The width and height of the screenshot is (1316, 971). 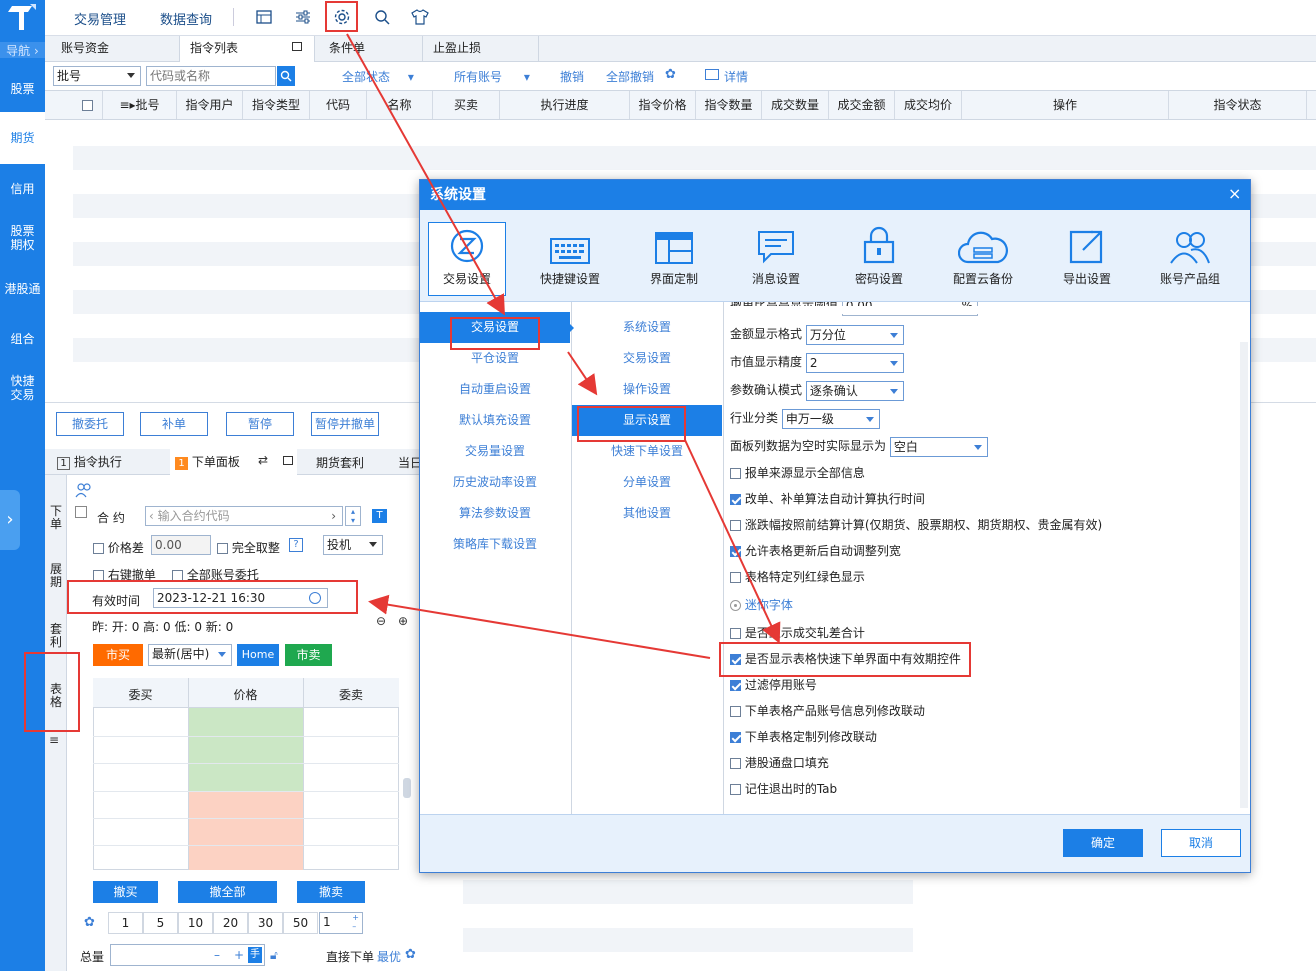 What do you see at coordinates (341, 16) in the screenshot?
I see `gear-icon` at bounding box center [341, 16].